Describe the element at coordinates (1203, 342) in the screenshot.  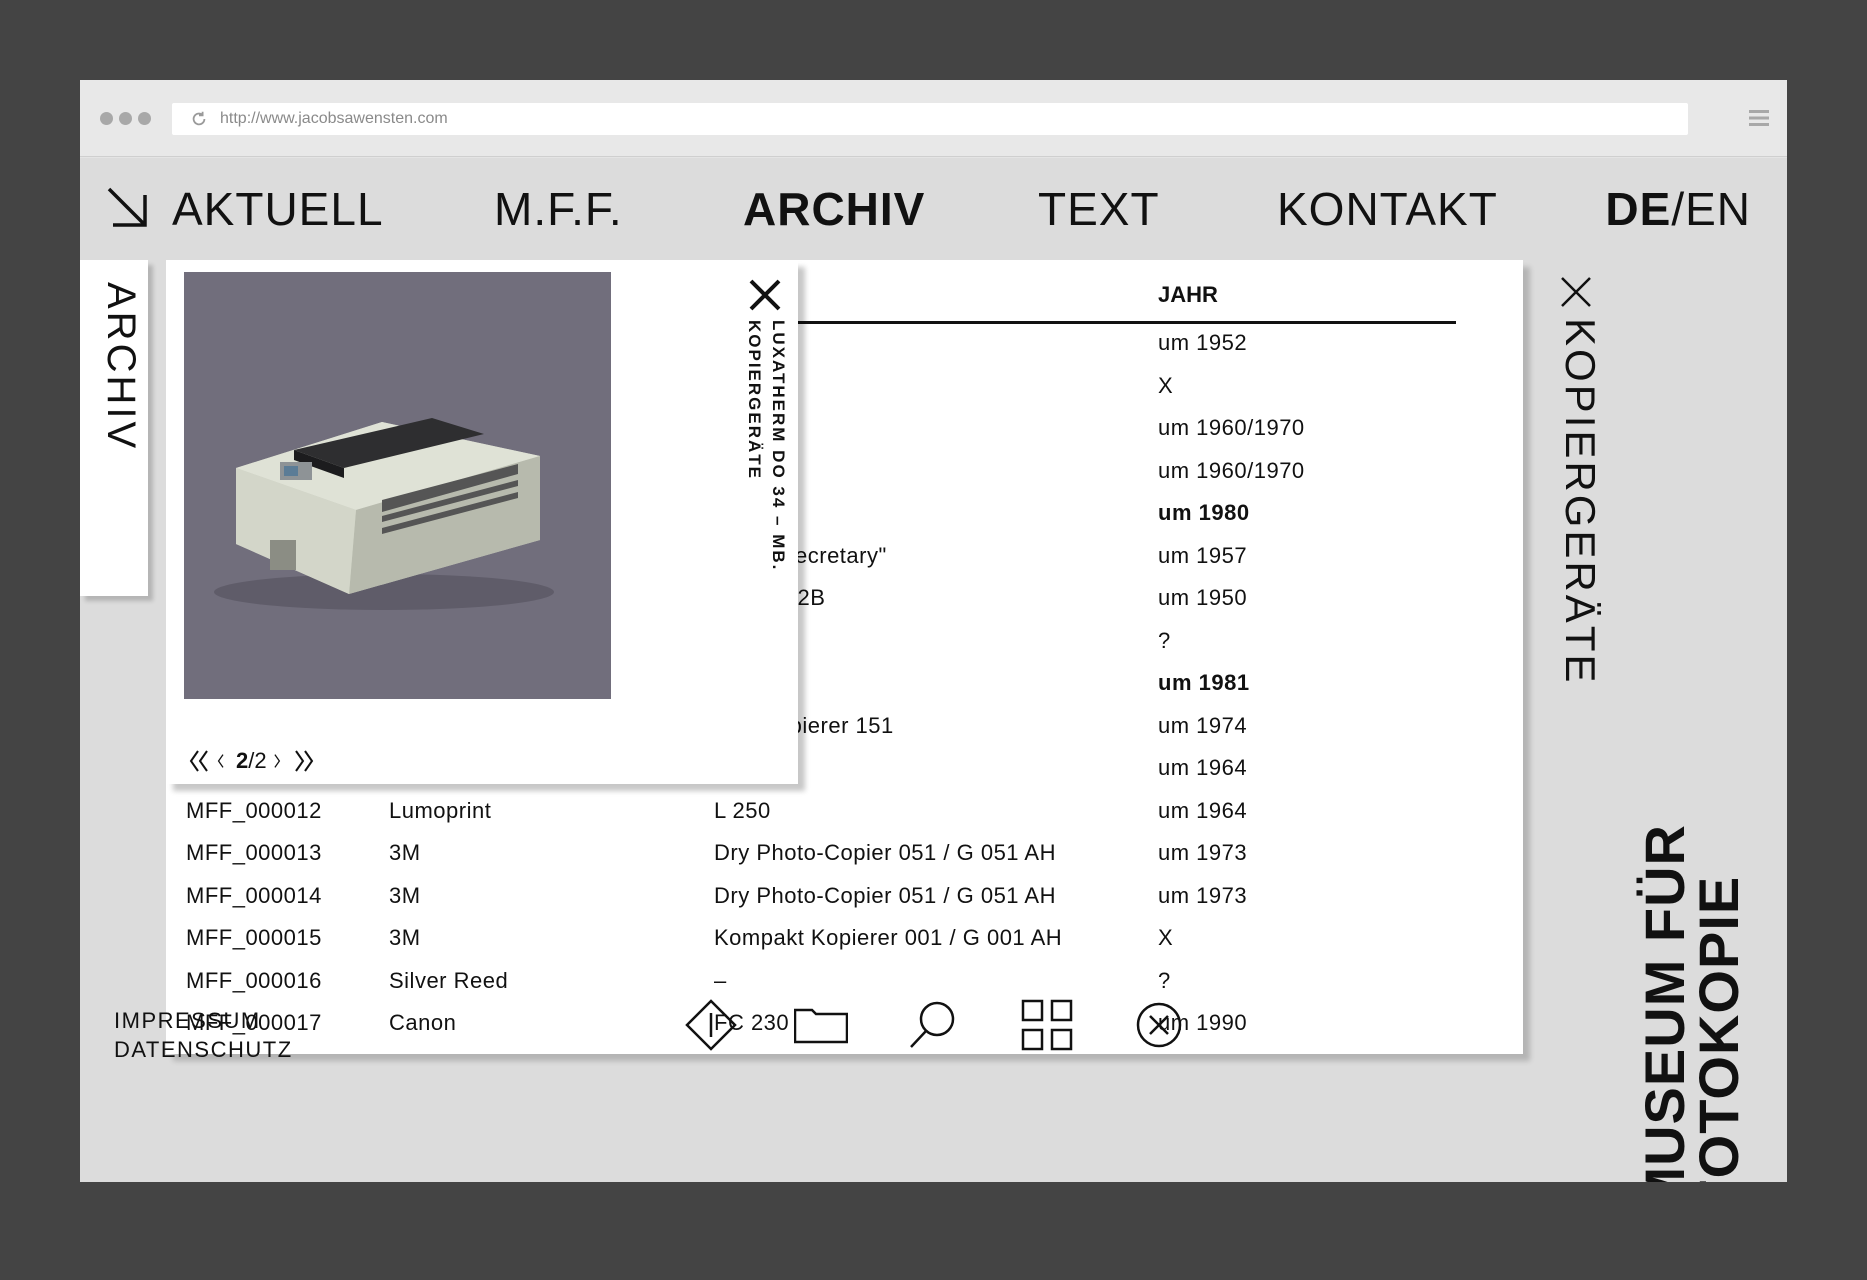
I see `cell-year: um 1952` at that location.